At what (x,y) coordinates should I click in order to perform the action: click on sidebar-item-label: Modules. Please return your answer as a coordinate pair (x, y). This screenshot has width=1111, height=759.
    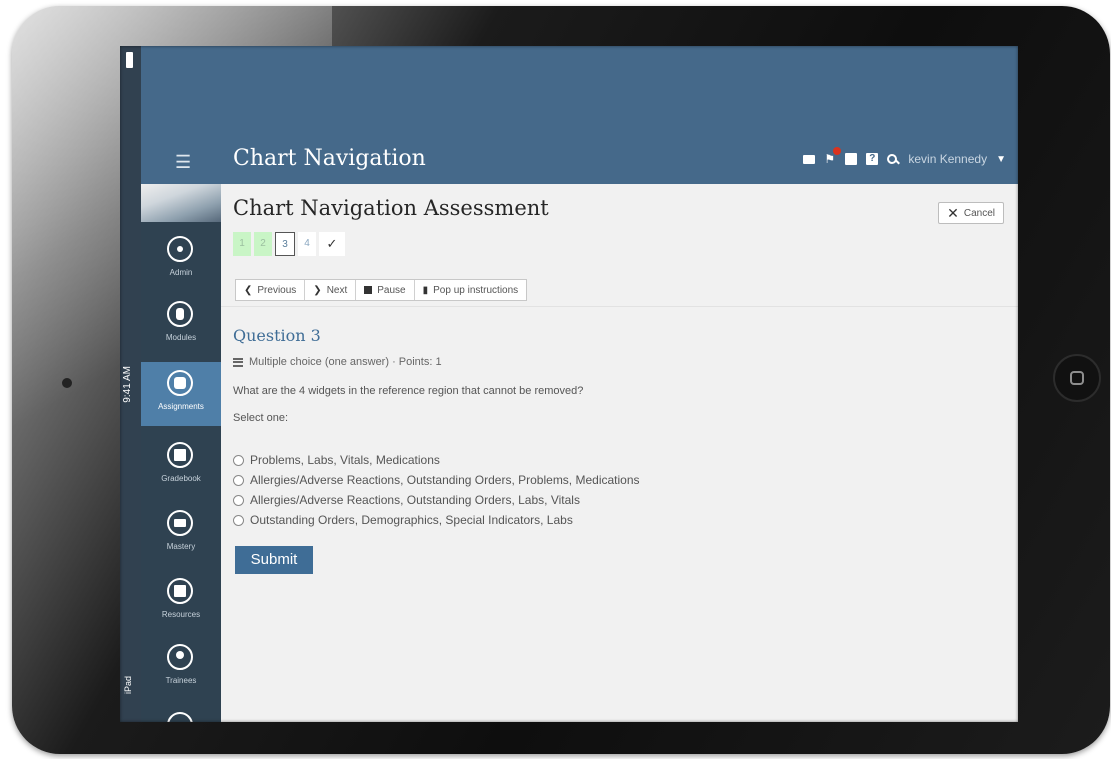
    Looking at the image, I should click on (181, 337).